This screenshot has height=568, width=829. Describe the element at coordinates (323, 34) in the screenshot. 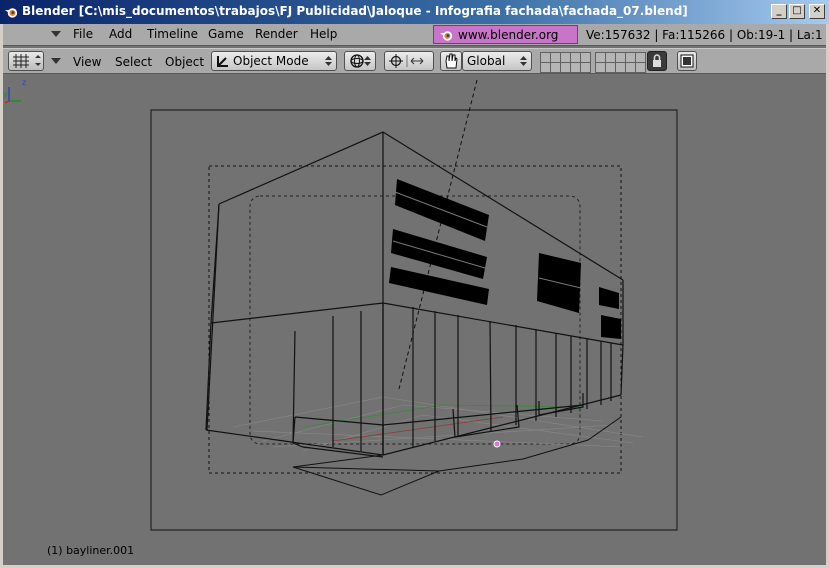

I see `menu-help: Help` at that location.